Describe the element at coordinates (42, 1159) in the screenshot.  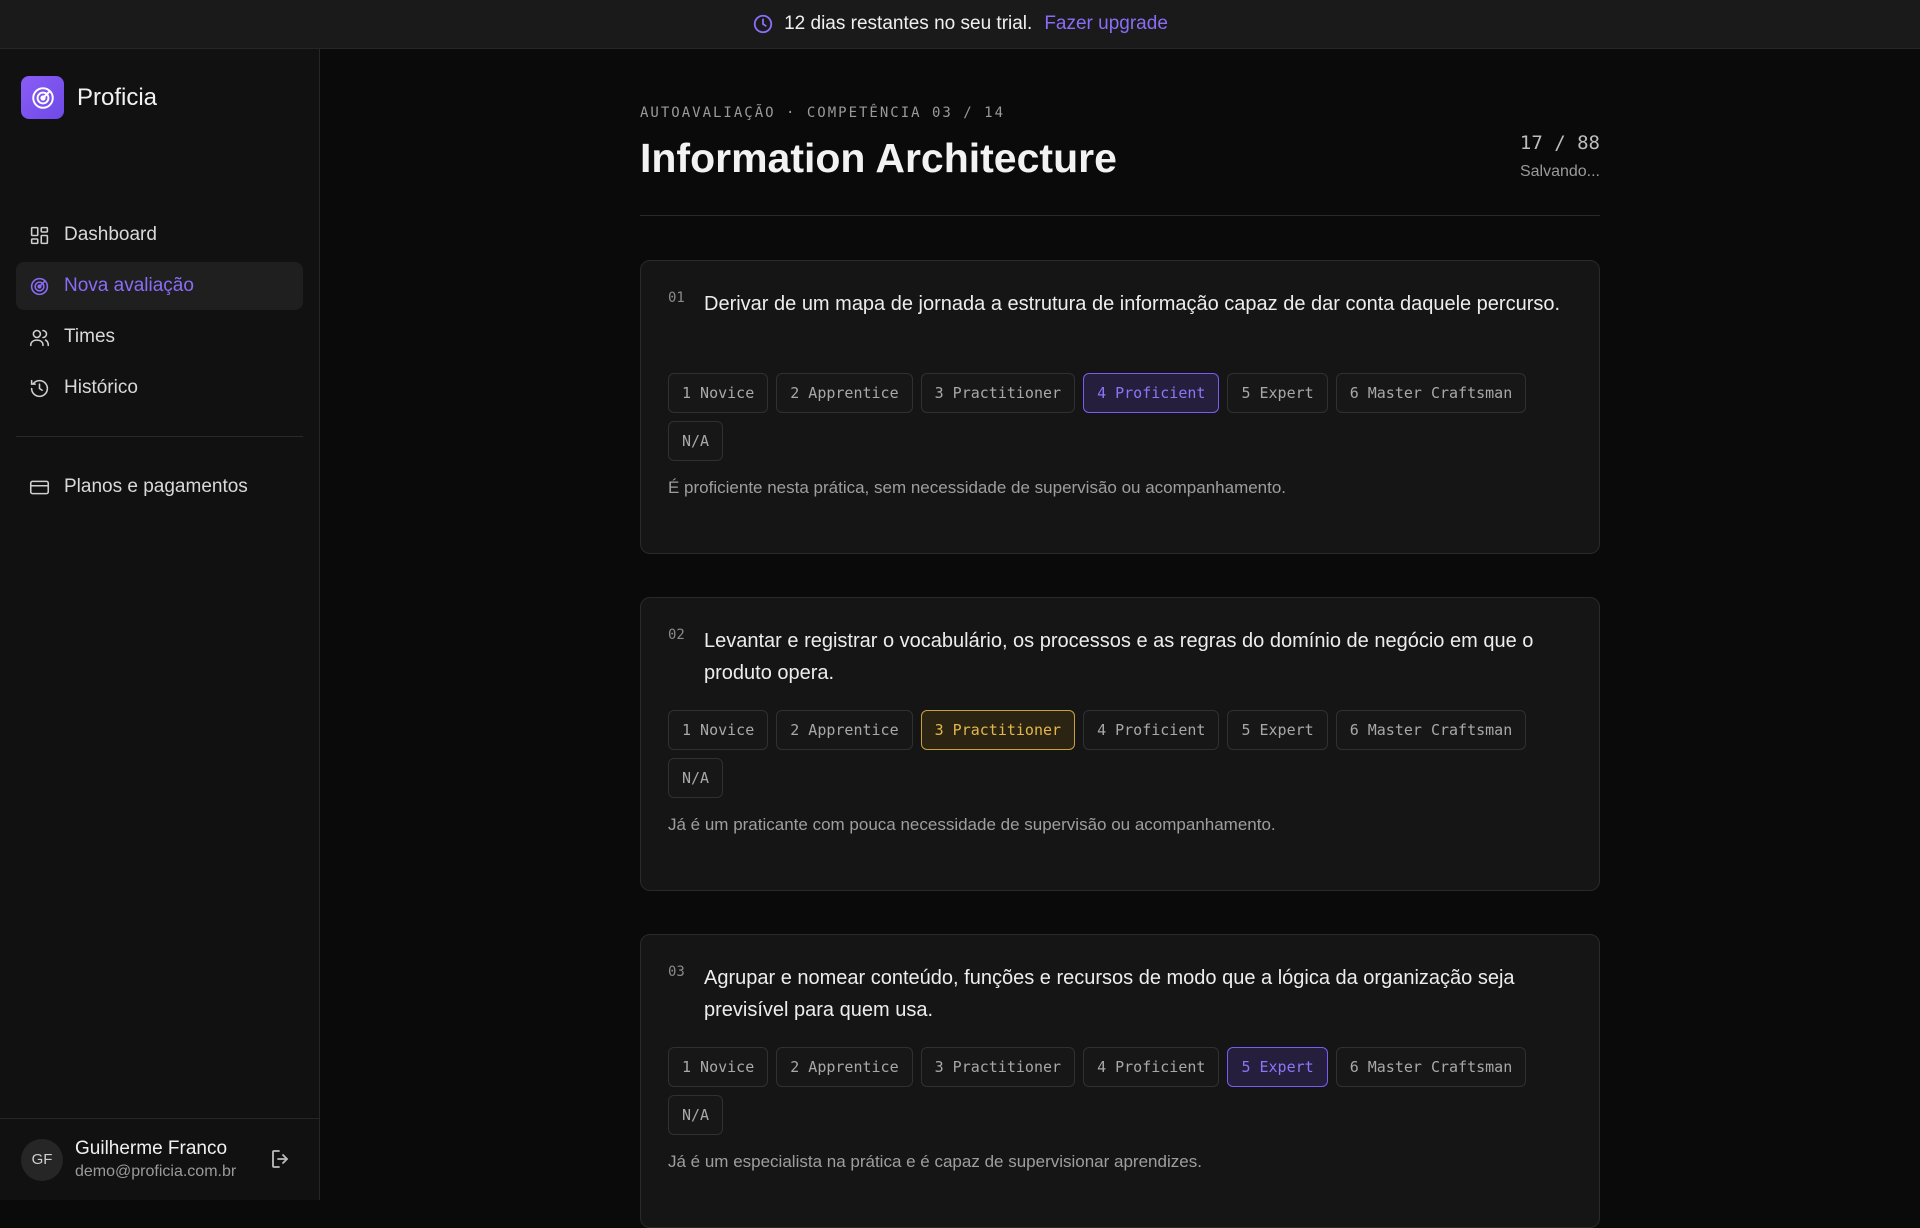
I see `avatar: GF` at that location.